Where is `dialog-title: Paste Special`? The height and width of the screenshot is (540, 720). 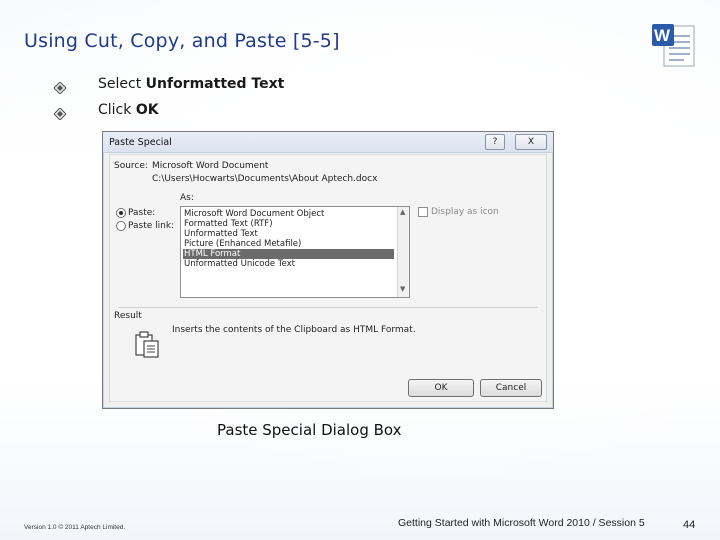 dialog-title: Paste Special is located at coordinates (140, 142).